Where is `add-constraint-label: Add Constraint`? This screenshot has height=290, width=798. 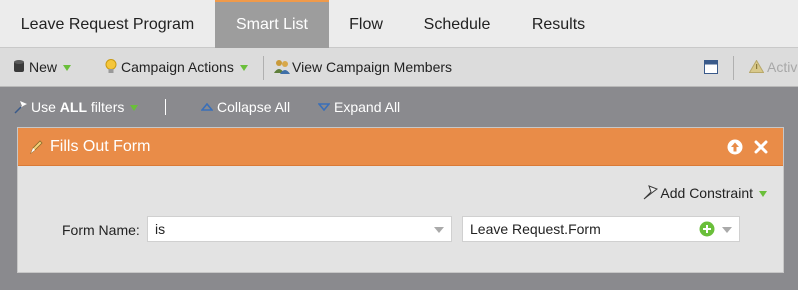
add-constraint-label: Add Constraint is located at coordinates (706, 193).